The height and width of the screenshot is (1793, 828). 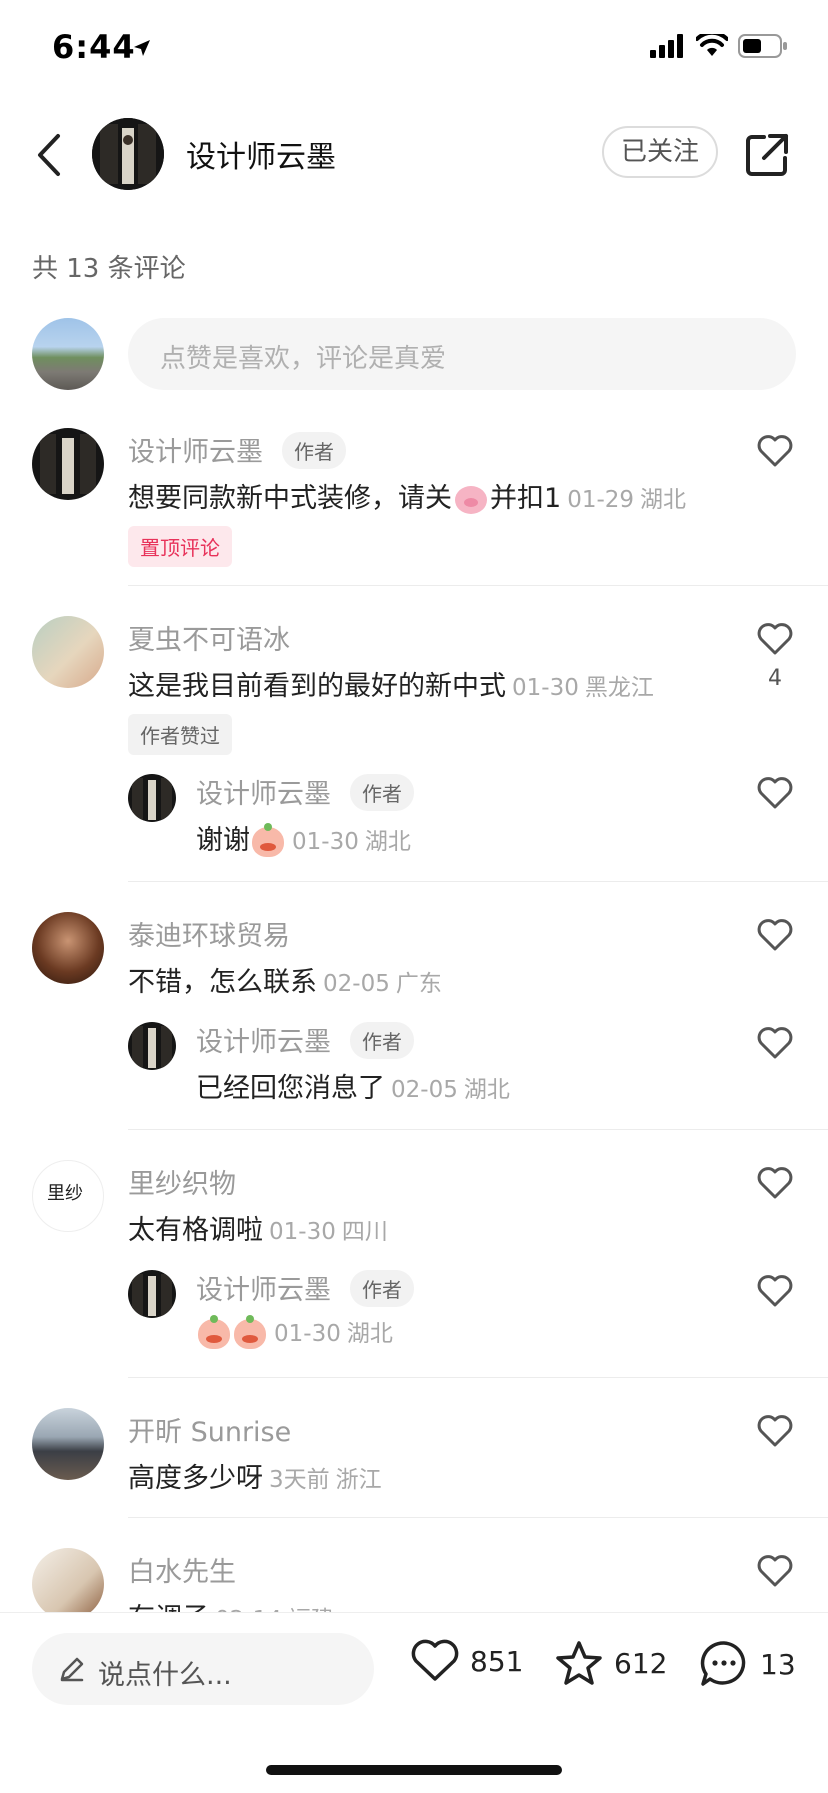 I want to click on brand-logo-text: 里纱, so click(x=65, y=1193).